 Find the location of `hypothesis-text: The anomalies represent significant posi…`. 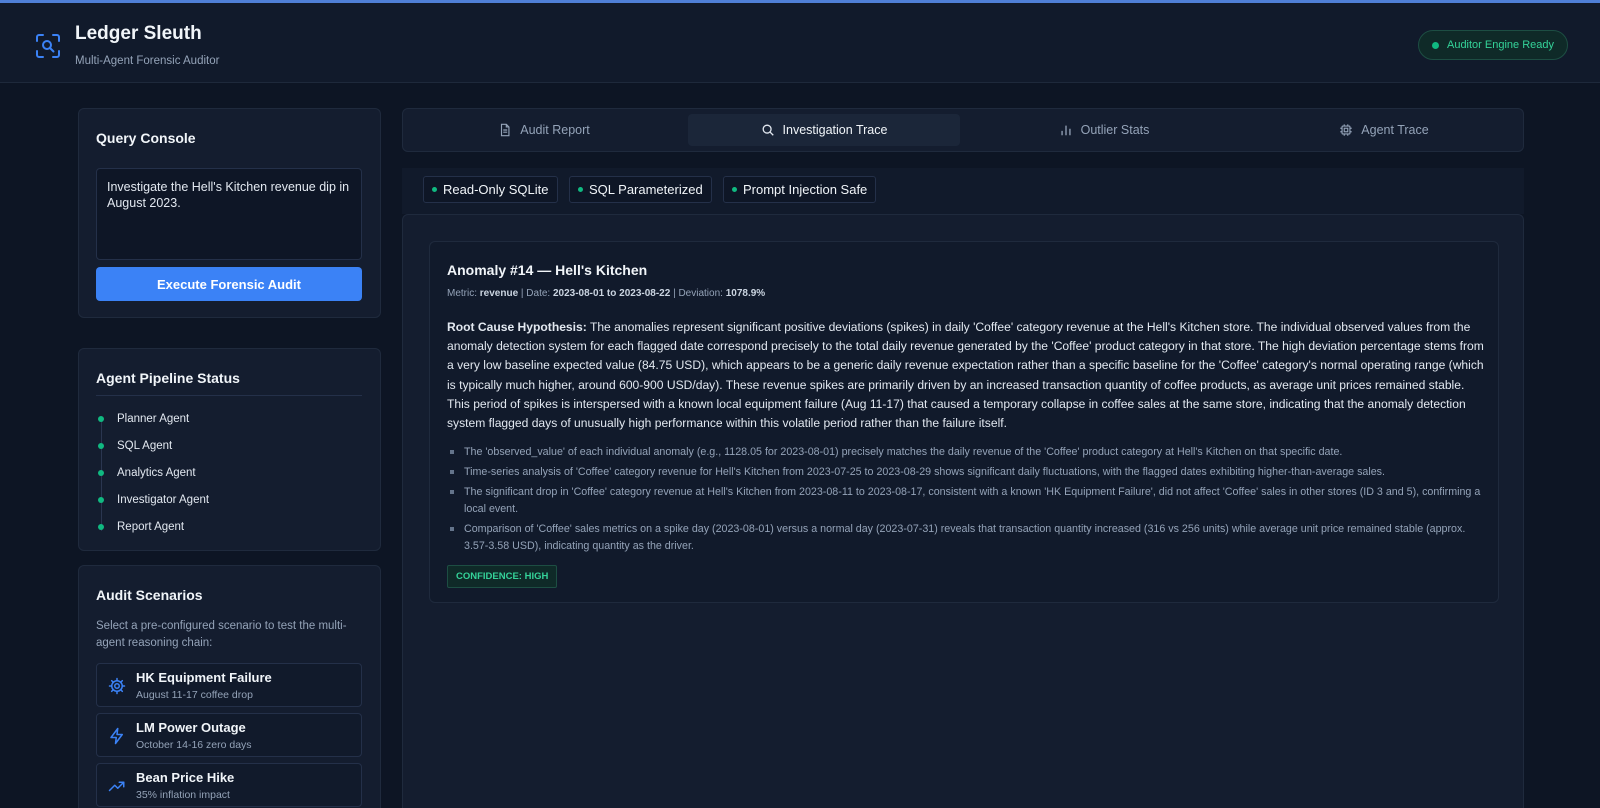

hypothesis-text: The anomalies represent significant posi… is located at coordinates (965, 375).